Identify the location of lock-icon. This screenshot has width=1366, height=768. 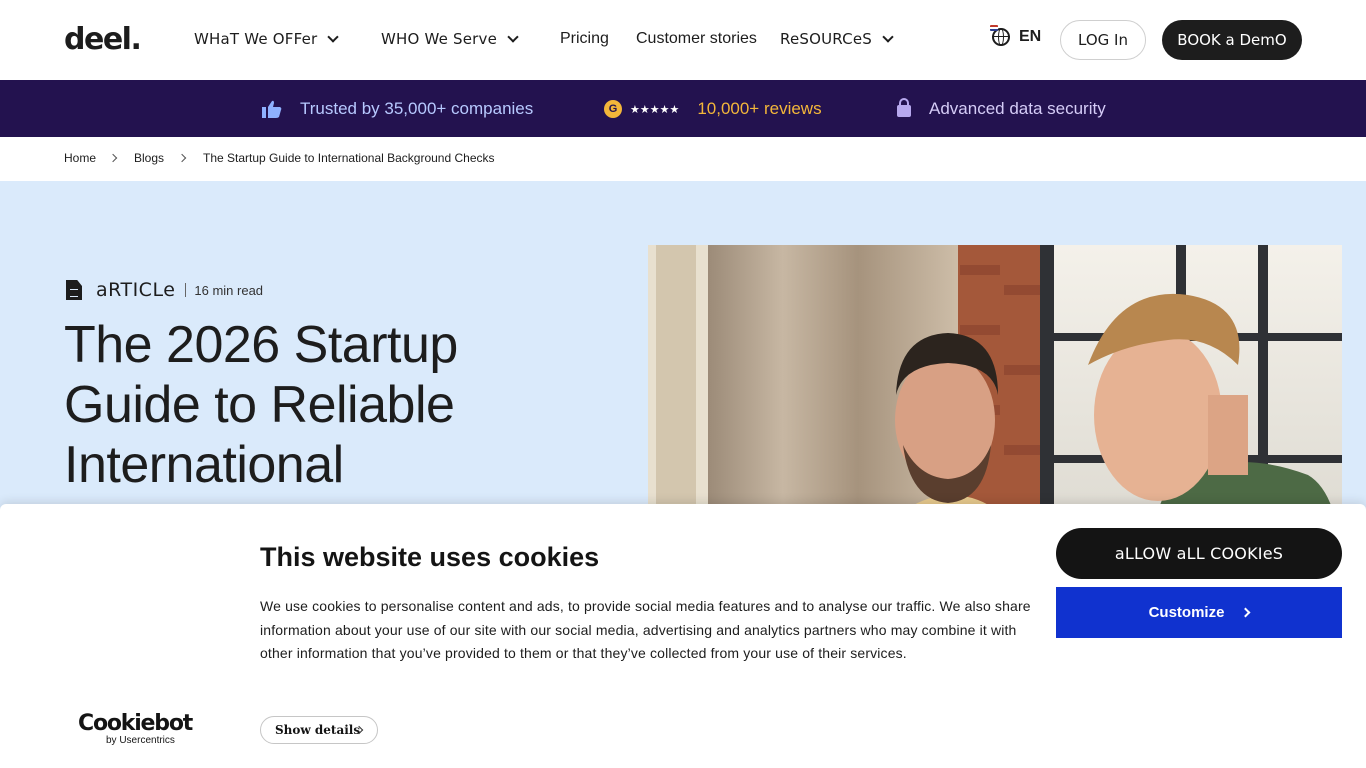
(904, 107).